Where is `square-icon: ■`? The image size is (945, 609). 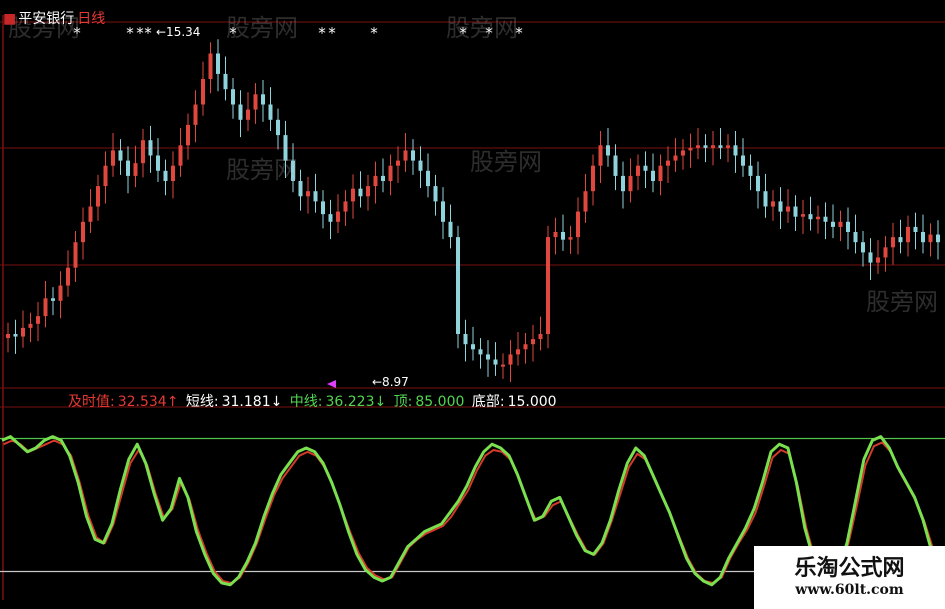
square-icon: ■ is located at coordinates (10, 19).